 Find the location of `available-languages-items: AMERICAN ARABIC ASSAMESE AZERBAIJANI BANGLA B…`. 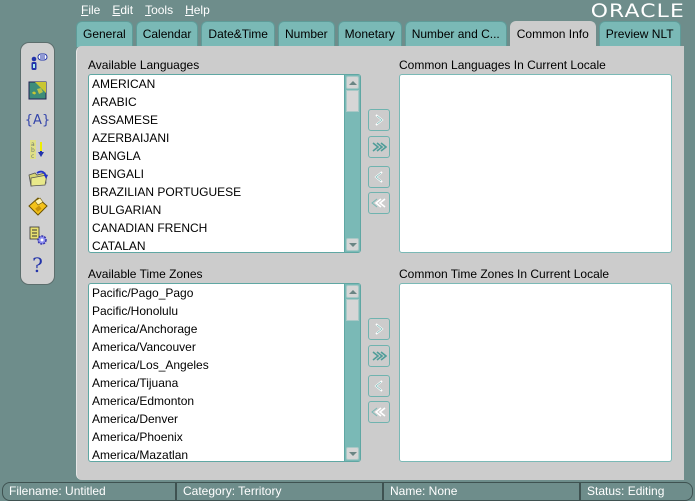

available-languages-items: AMERICAN ARABIC ASSAMESE AZERBAIJANI BANGLA B… is located at coordinates (217, 163).